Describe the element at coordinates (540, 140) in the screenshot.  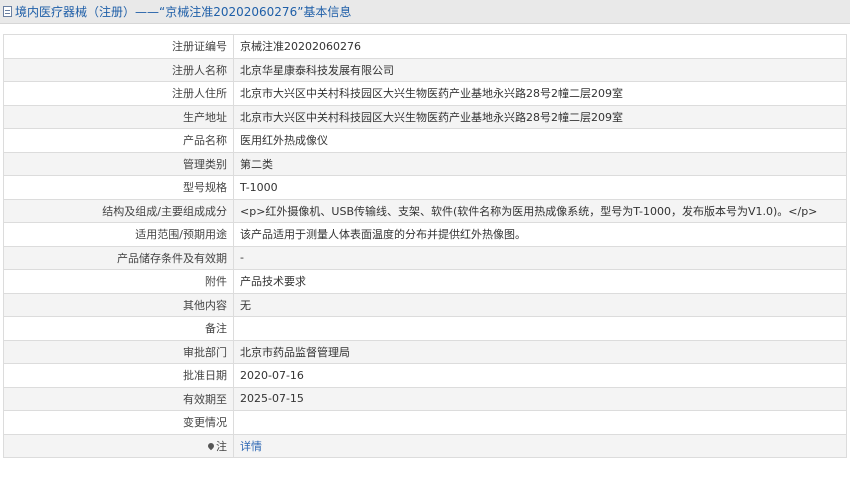
I see `field-value: 医用红外热成像仪` at that location.